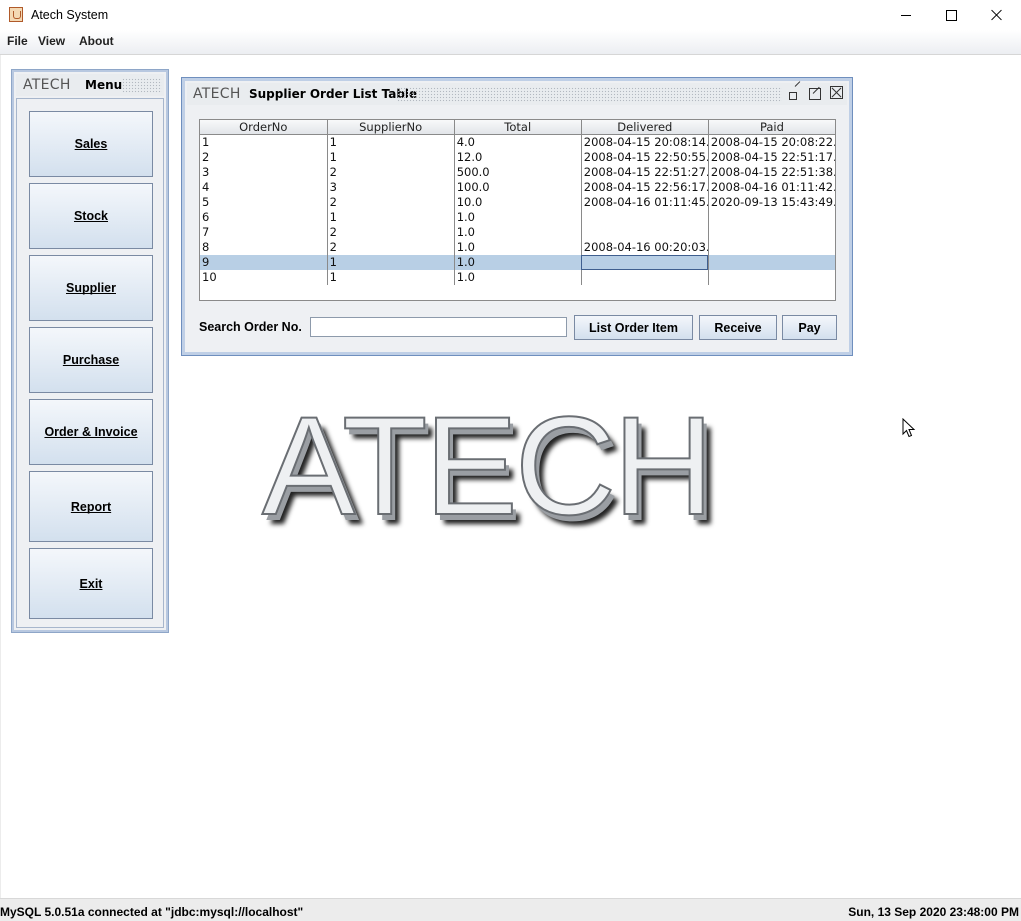  Describe the element at coordinates (906, 15) in the screenshot. I see `minimize-button` at that location.